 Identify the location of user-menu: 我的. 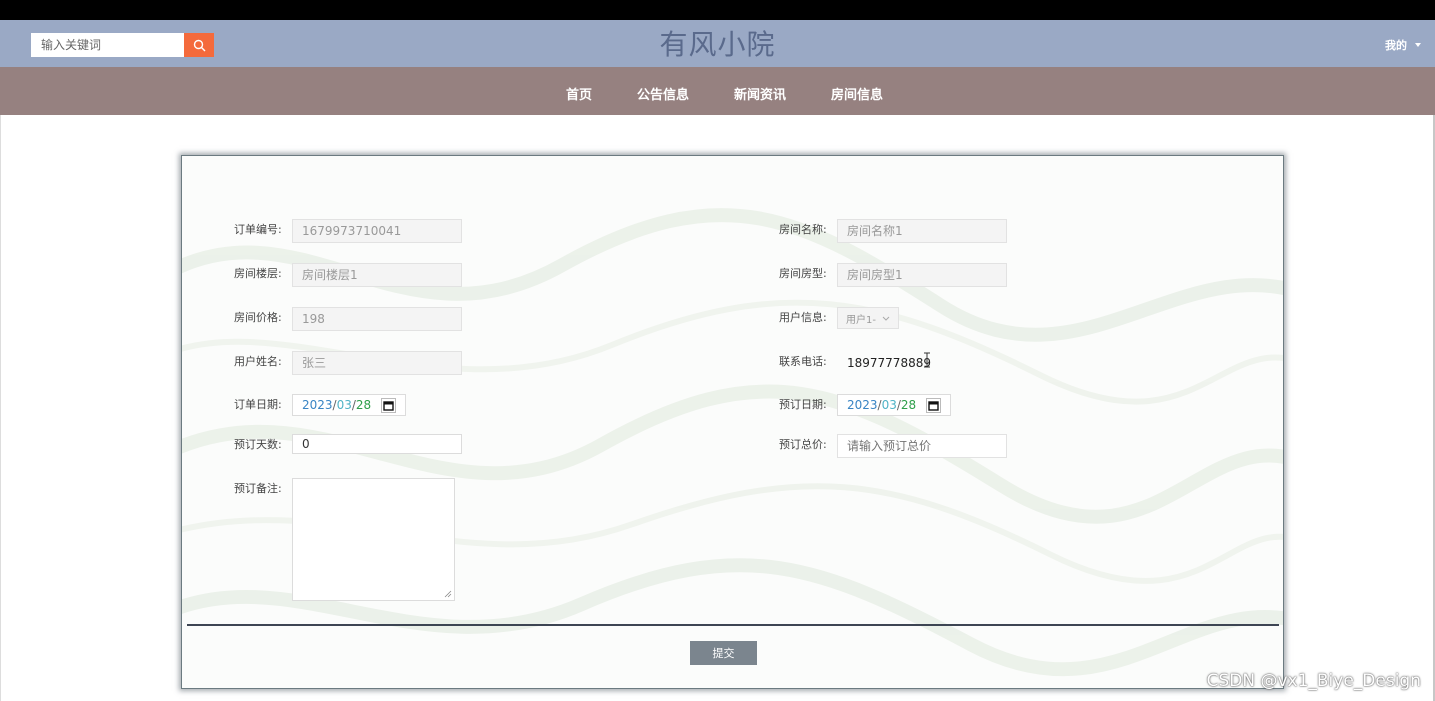
(1403, 45).